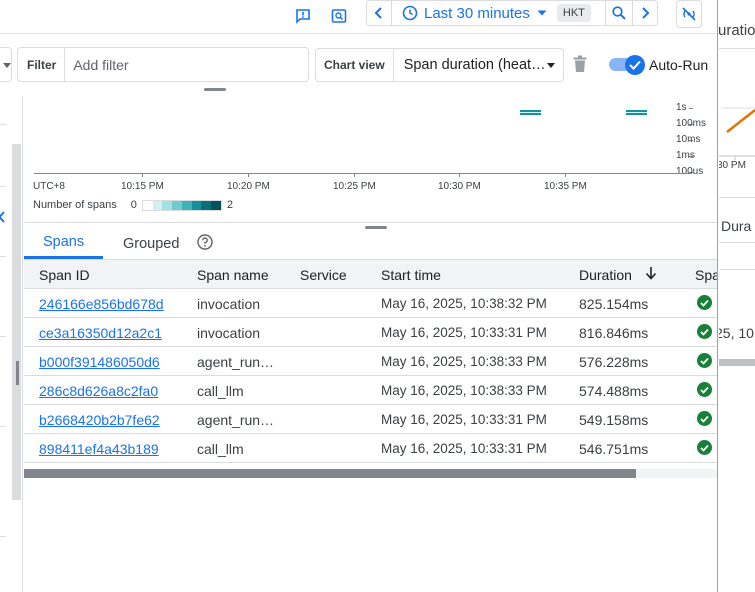  What do you see at coordinates (323, 275) in the screenshot?
I see `column-header-service: Service` at bounding box center [323, 275].